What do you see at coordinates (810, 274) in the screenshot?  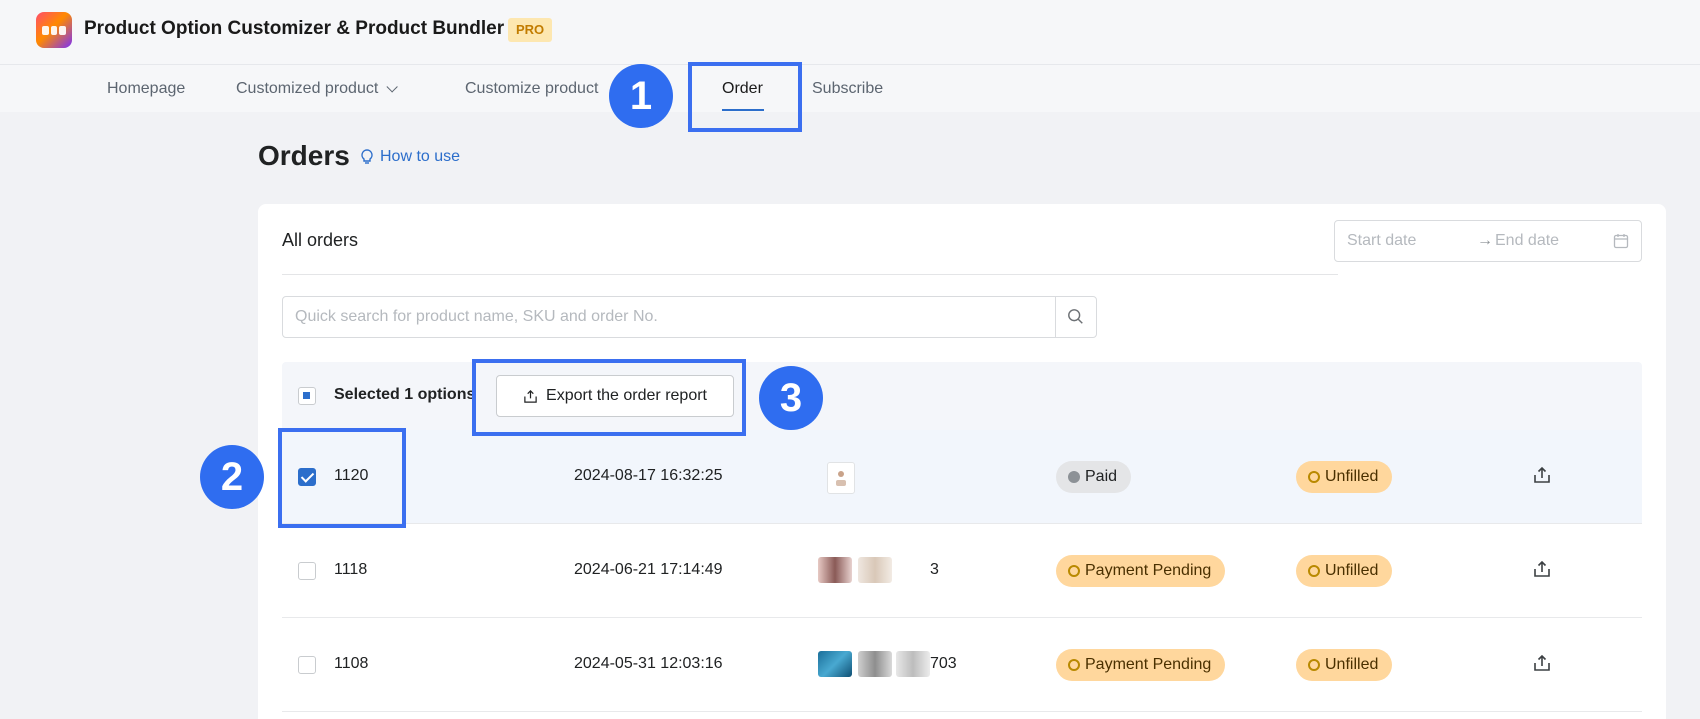 I see `divider` at bounding box center [810, 274].